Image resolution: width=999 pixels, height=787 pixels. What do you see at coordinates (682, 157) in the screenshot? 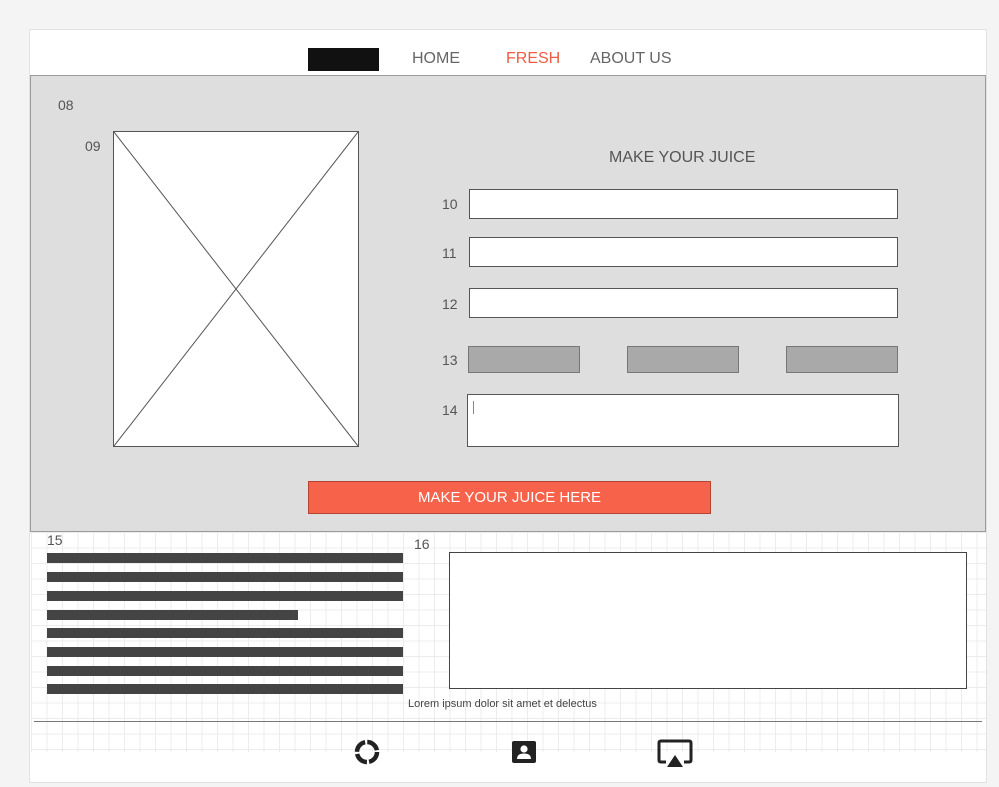
I see `form-title: MAKE YOUR JUICE` at bounding box center [682, 157].